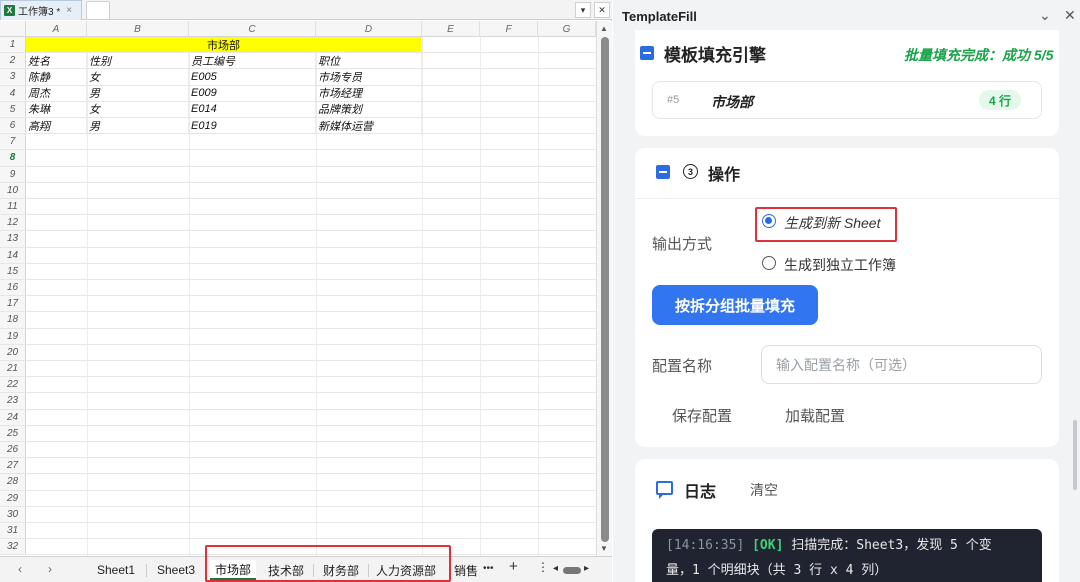 Image resolution: width=1080 pixels, height=582 pixels. Describe the element at coordinates (13, 352) in the screenshot. I see `row-number: 20` at that location.